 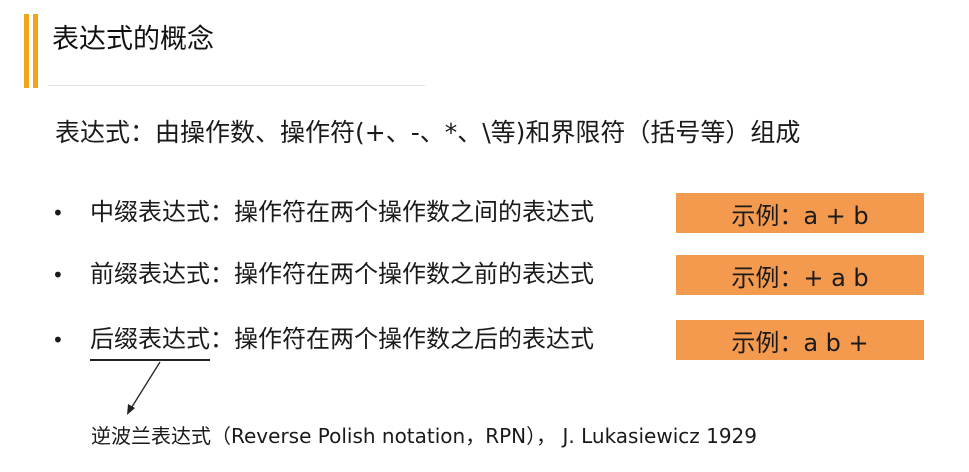 What do you see at coordinates (402, 339) in the screenshot?
I see `term-description: ：操作符在两个操作数之后的表达式` at bounding box center [402, 339].